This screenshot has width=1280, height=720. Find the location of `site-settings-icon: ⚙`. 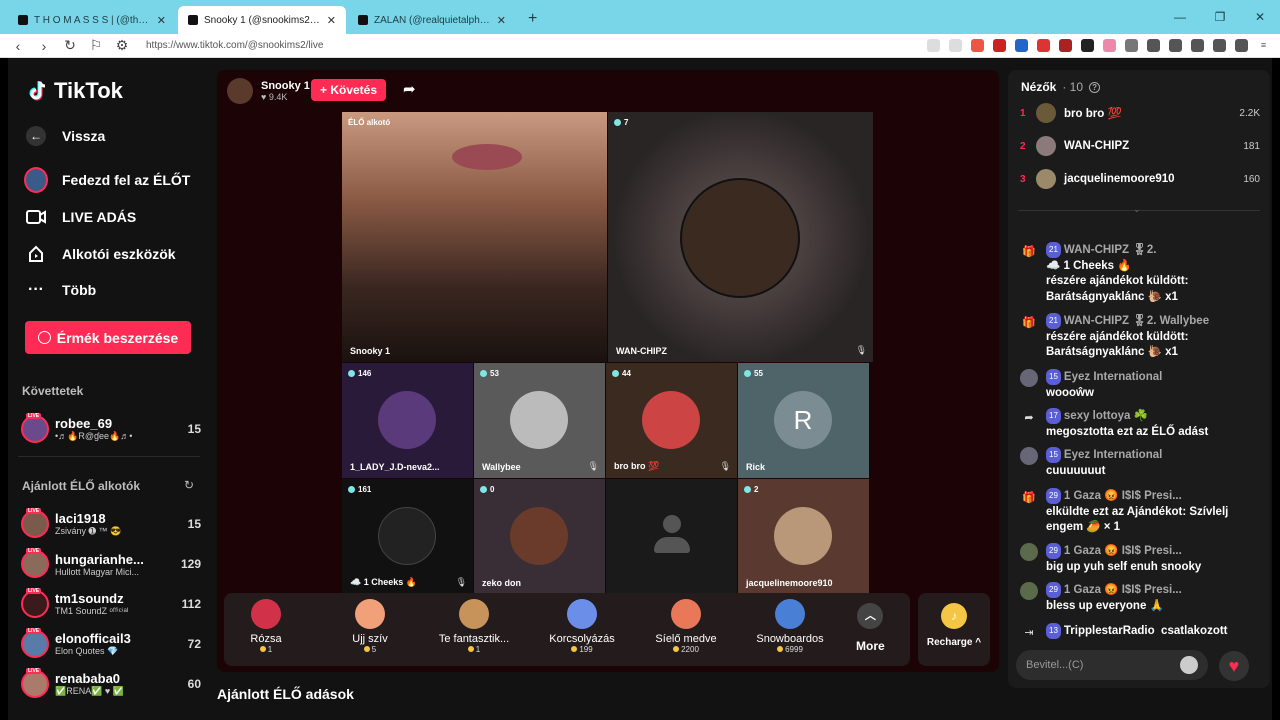

site-settings-icon: ⚙ is located at coordinates (122, 45).